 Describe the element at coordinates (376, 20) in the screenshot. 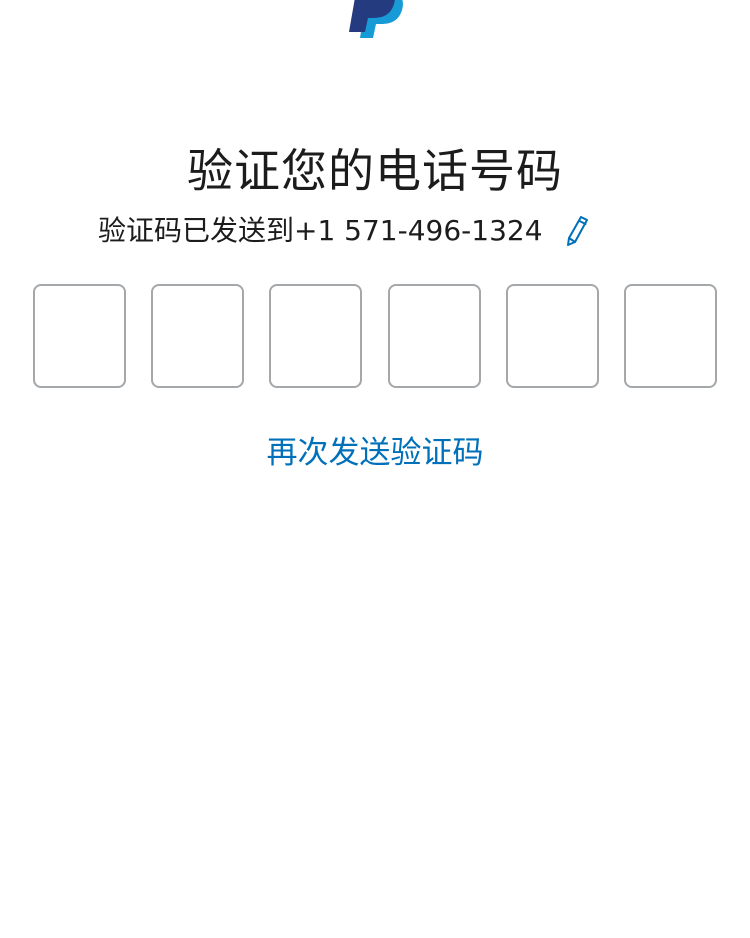

I see `paypal-logo-icon` at that location.